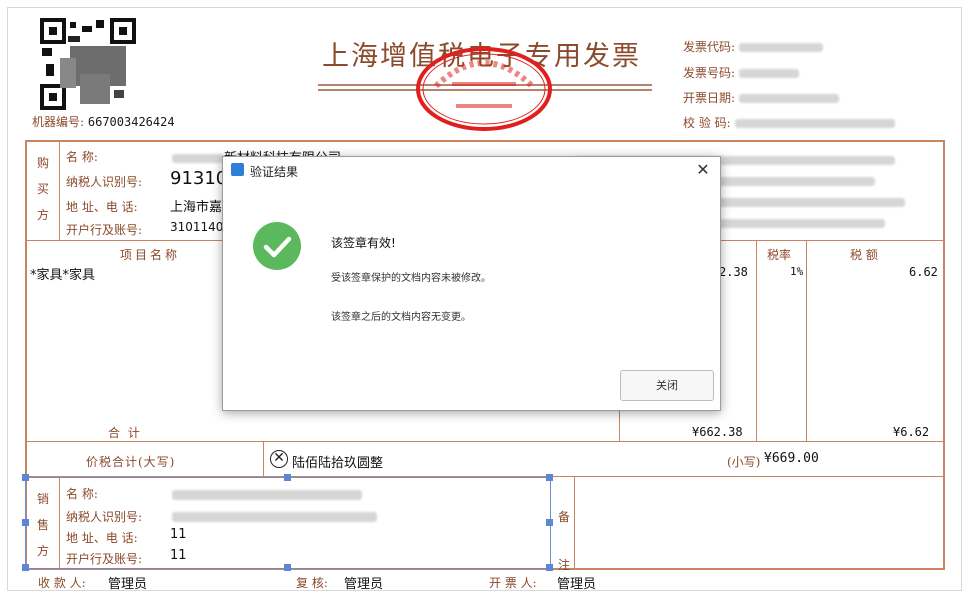 This screenshot has height=597, width=969. Describe the element at coordinates (104, 230) in the screenshot. I see `buyer-bank-label: 开户行及账号:` at that location.